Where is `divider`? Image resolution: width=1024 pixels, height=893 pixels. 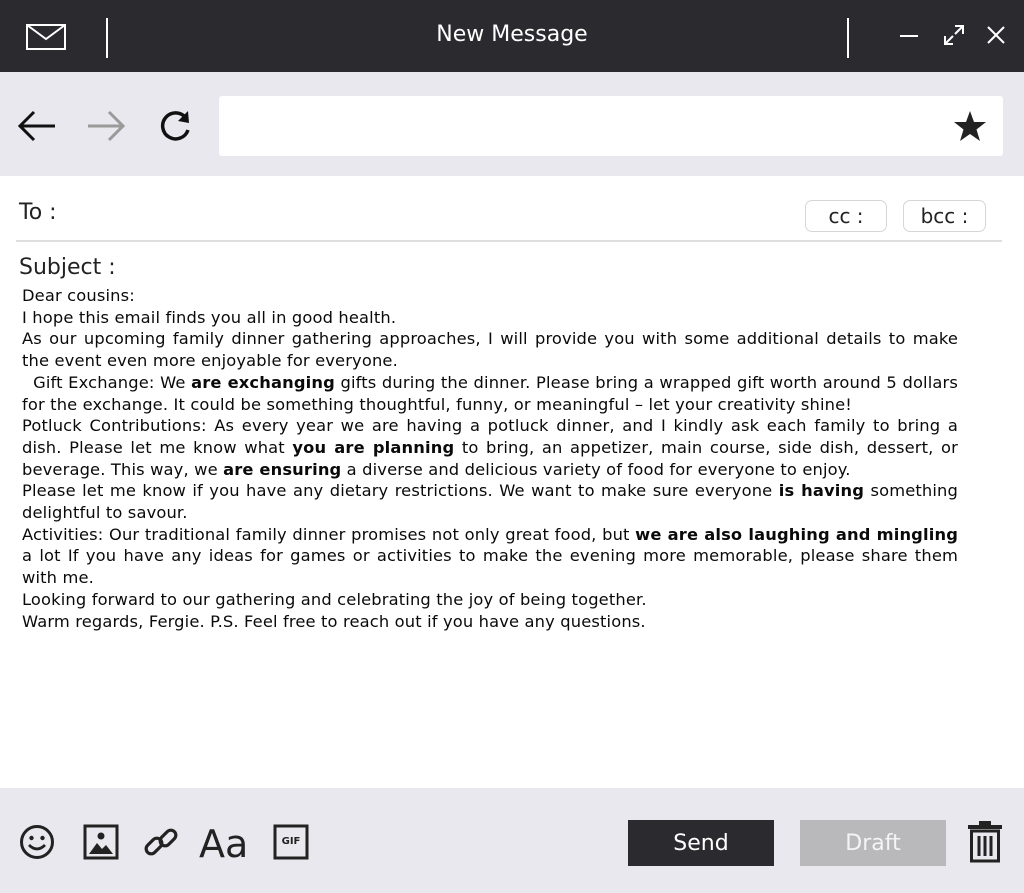
divider is located at coordinates (509, 241).